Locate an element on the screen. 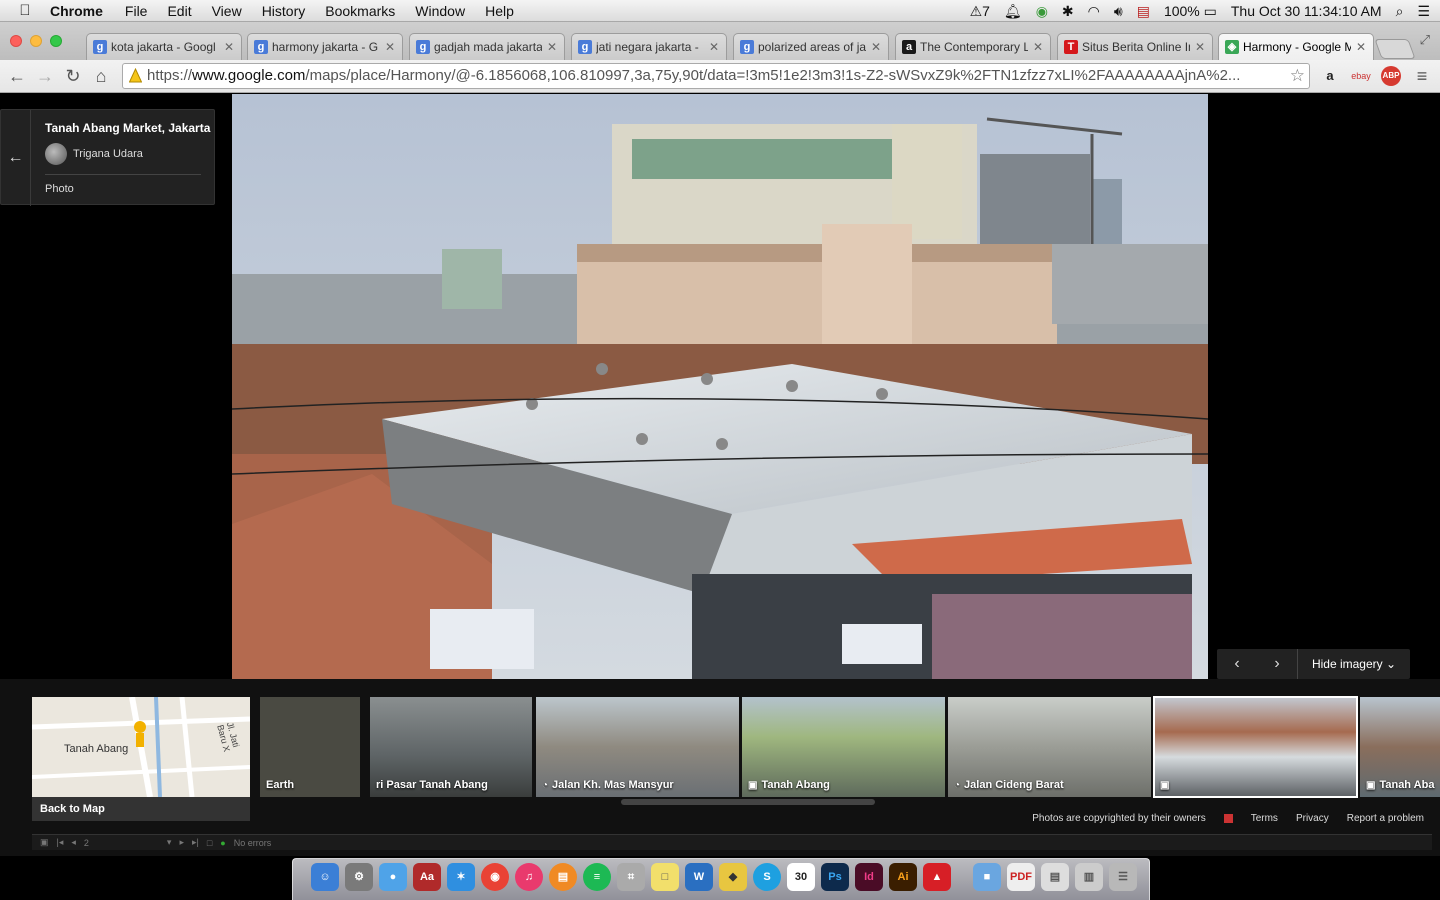  report-problem-link: Report a problem is located at coordinates (1385, 818).